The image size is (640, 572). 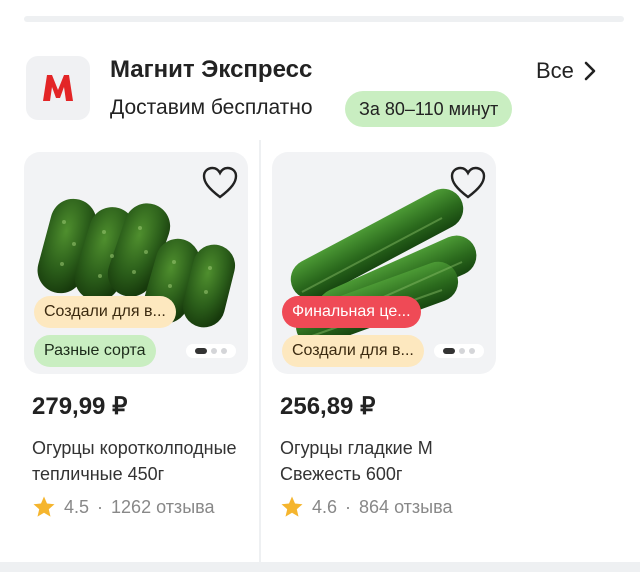 I want to click on product-rating: 4.5 · 1262 отзыва, so click(x=136, y=507).